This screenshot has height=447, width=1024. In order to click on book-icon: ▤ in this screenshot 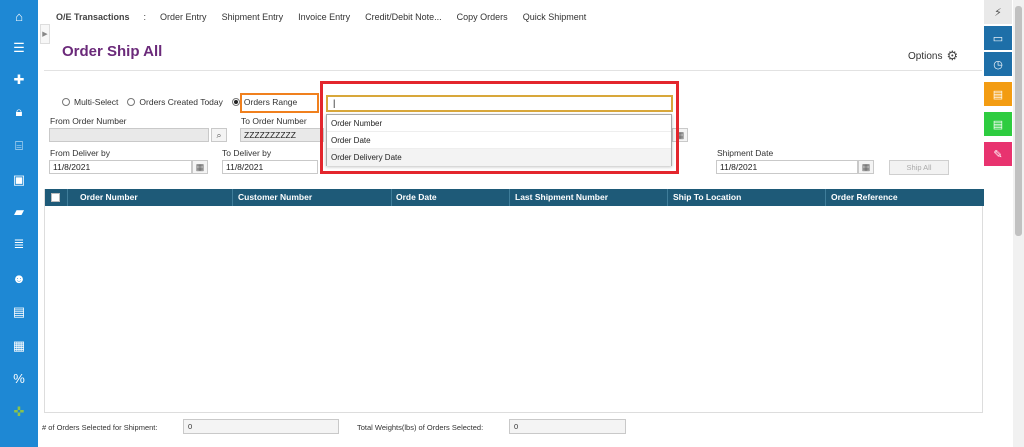, I will do `click(19, 312)`.